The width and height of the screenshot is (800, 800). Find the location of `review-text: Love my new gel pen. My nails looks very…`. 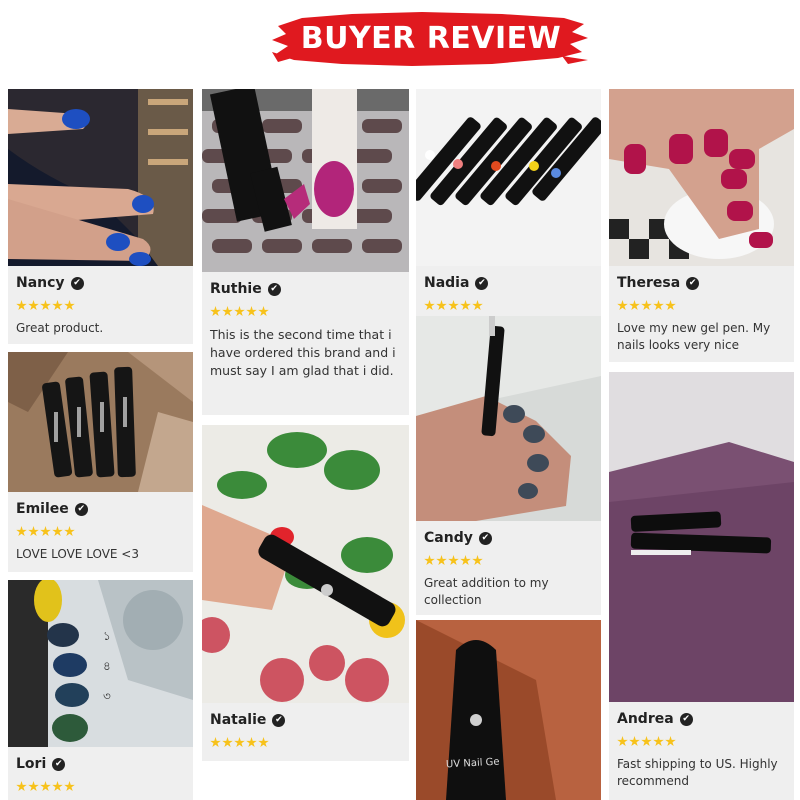

review-text: Love my new gel pen. My nails looks very… is located at coordinates (694, 336).